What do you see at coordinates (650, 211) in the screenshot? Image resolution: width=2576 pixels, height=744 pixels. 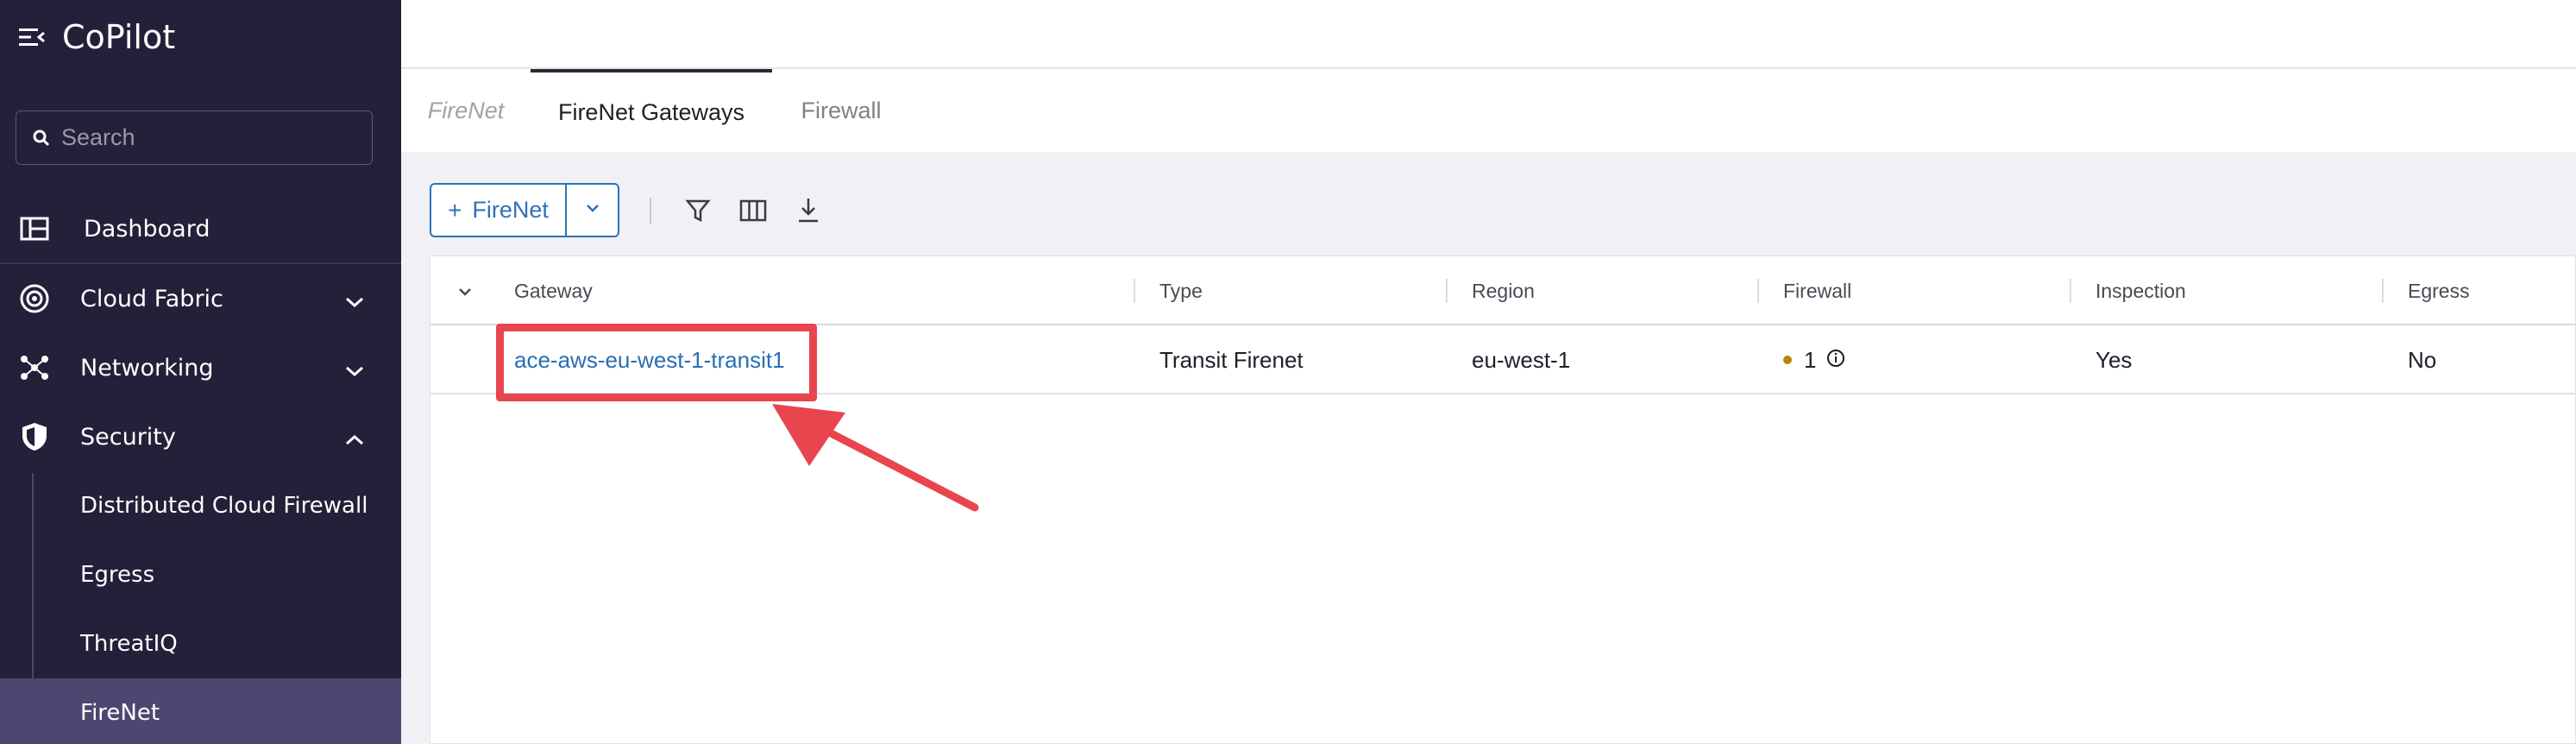 I see `toolbar-divider` at bounding box center [650, 211].